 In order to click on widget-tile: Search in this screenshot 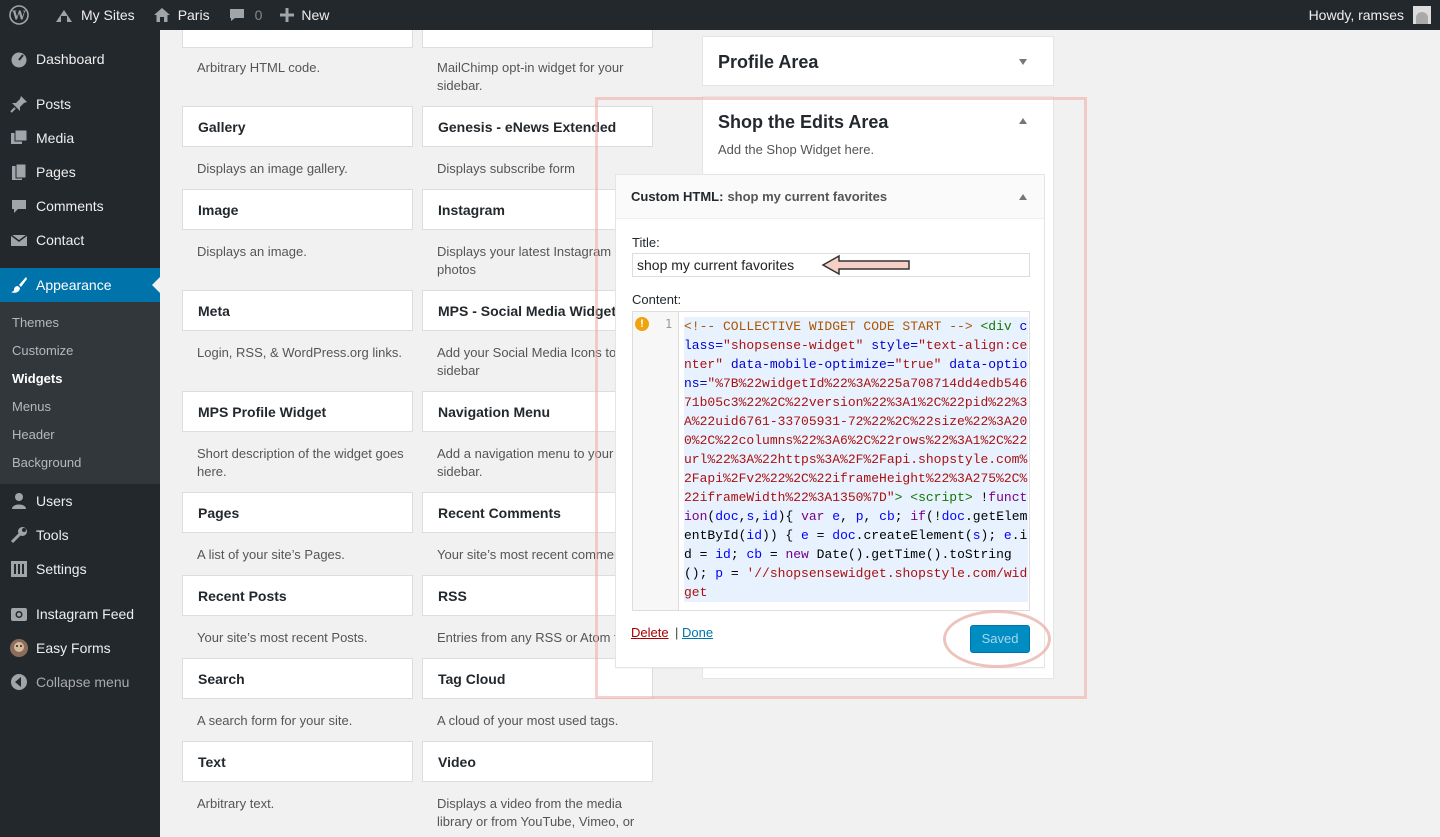, I will do `click(297, 678)`.